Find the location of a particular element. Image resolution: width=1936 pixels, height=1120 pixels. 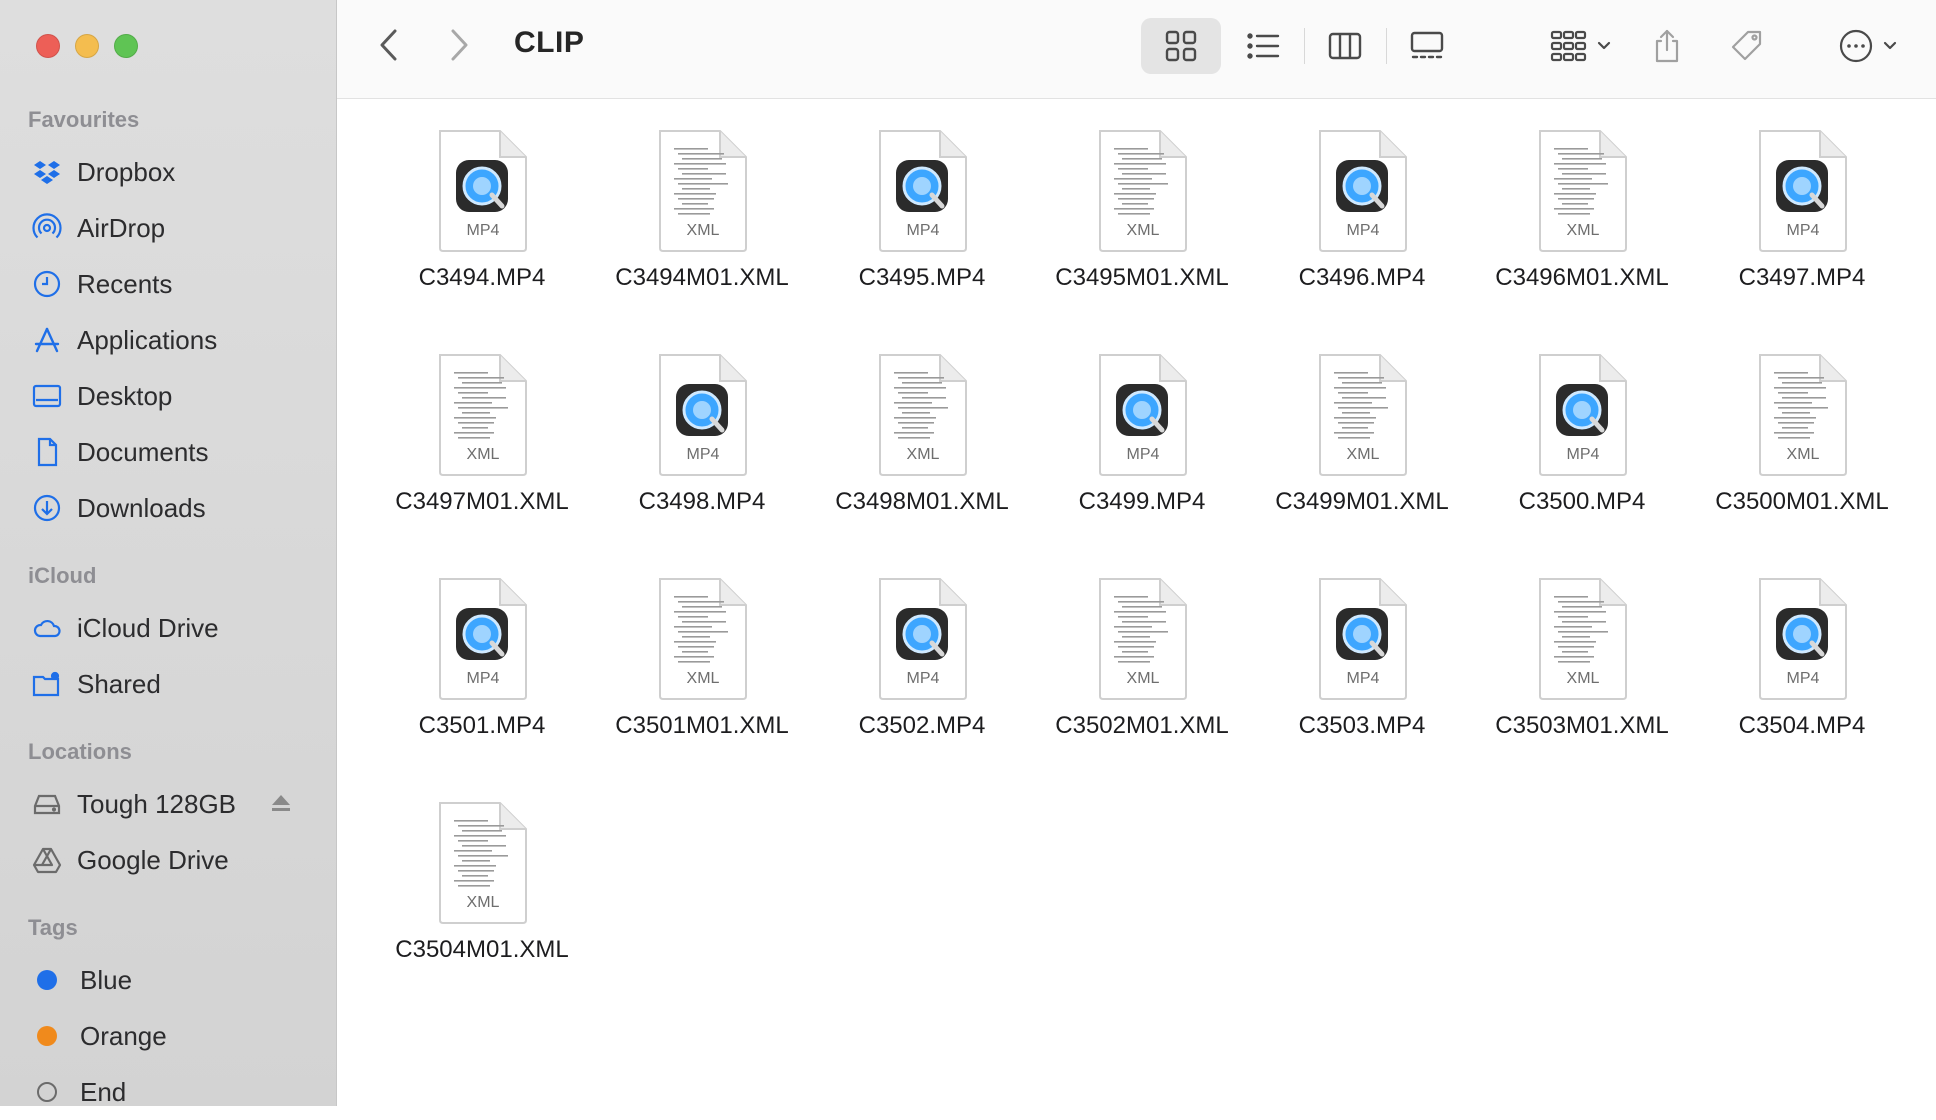

sidebar-item-google-drive: Google Drive is located at coordinates (168, 860).